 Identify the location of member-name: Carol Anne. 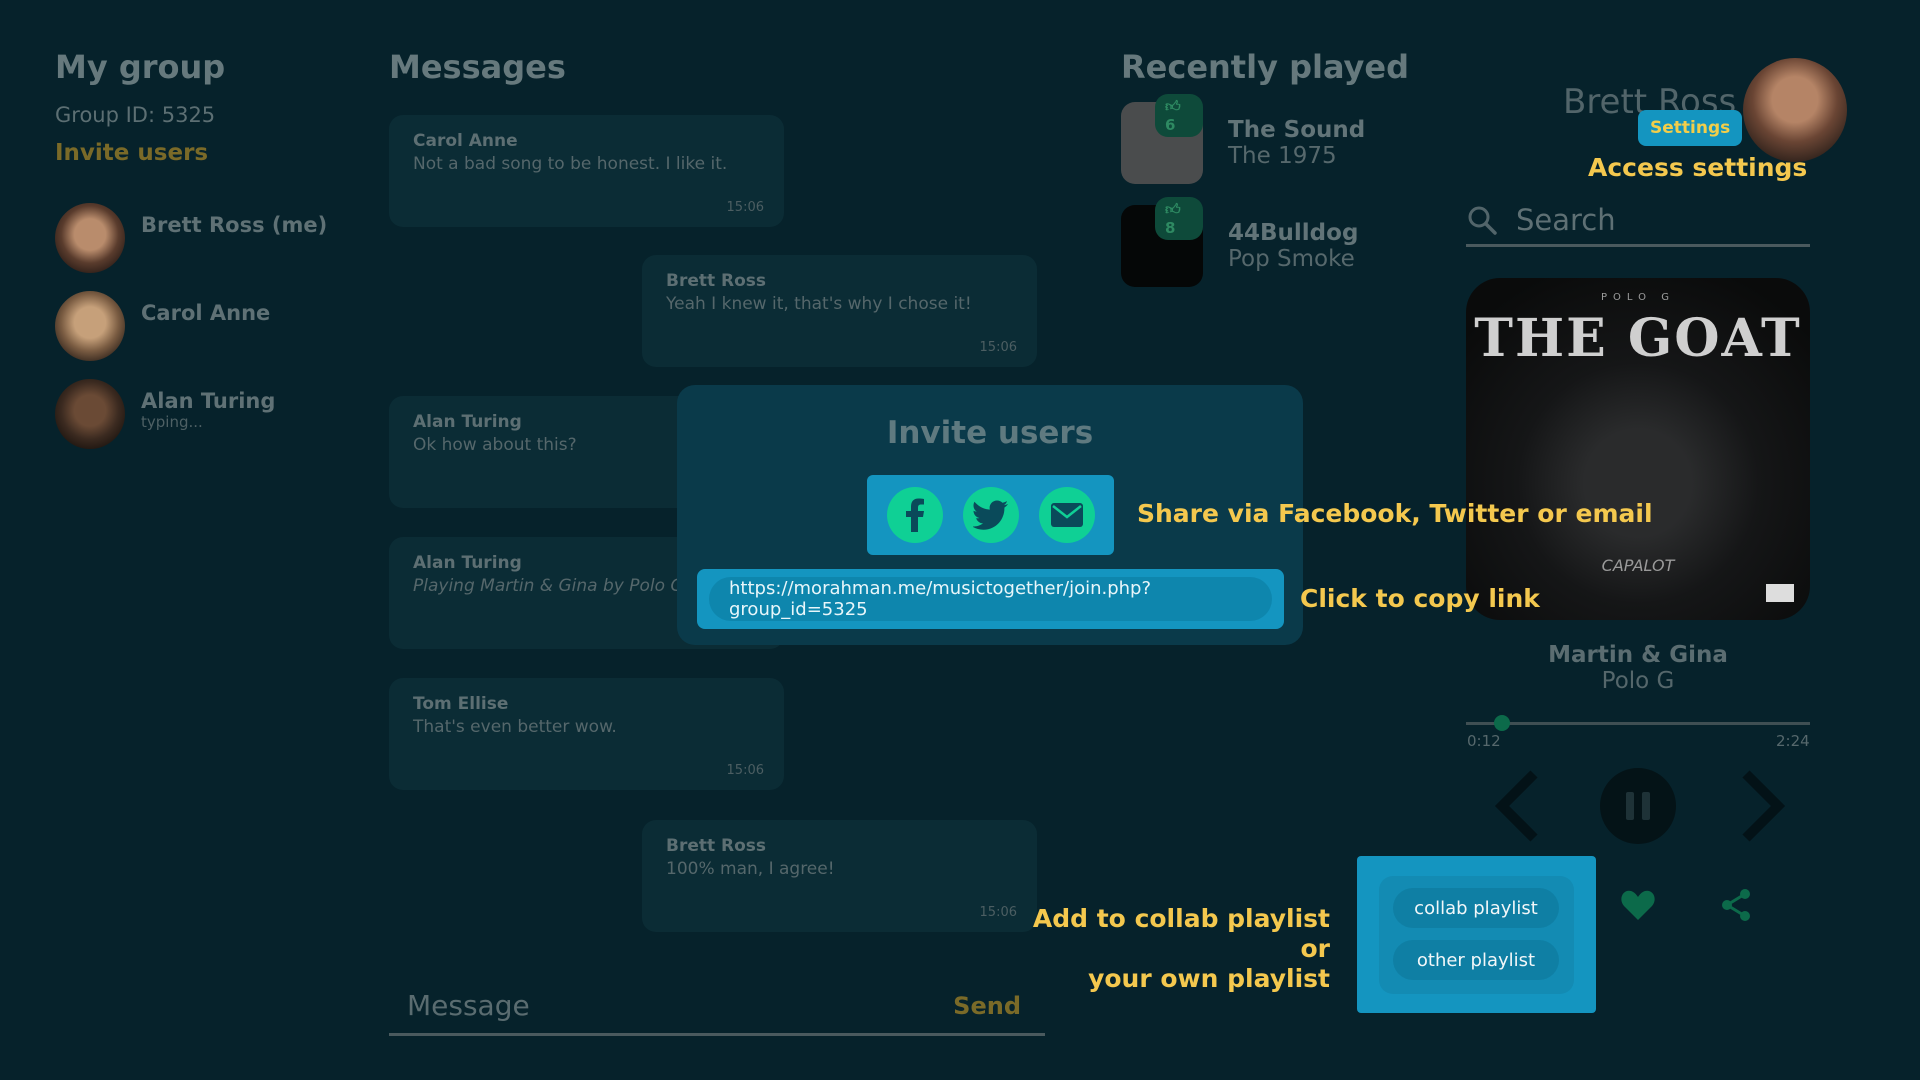
(206, 313).